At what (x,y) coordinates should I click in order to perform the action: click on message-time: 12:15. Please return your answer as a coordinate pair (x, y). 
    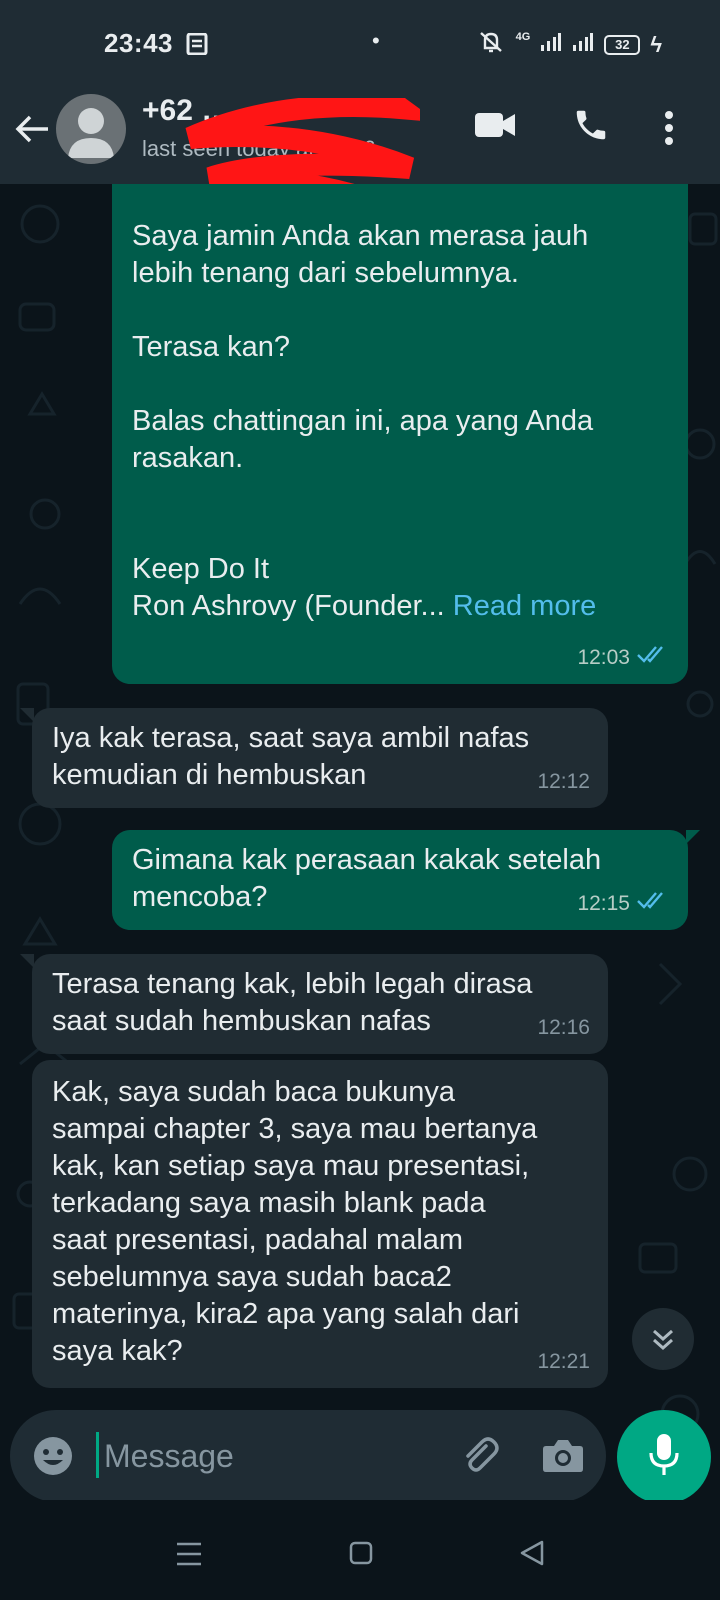
    Looking at the image, I should click on (603, 903).